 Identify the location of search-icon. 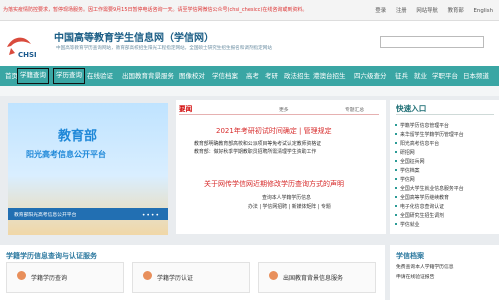
(21, 275).